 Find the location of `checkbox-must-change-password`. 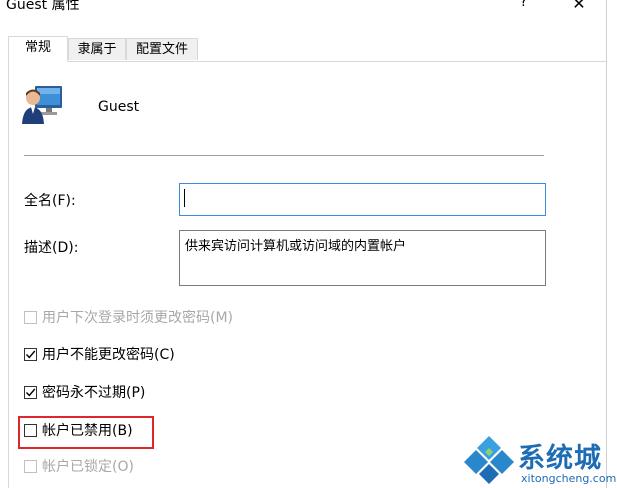

checkbox-must-change-password is located at coordinates (30, 317).